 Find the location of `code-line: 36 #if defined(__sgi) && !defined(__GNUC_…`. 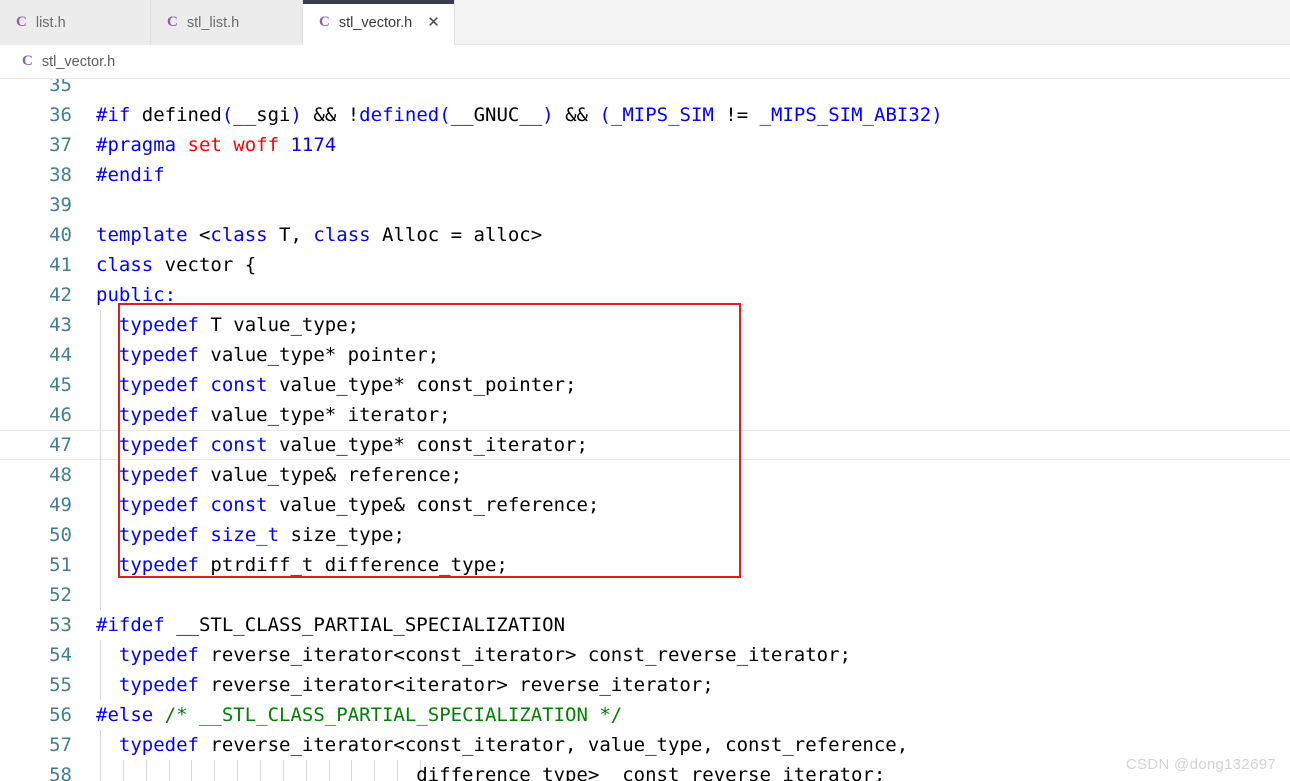

code-line: 36 #if defined(__sgi) && !defined(__GNUC_… is located at coordinates (645, 115).